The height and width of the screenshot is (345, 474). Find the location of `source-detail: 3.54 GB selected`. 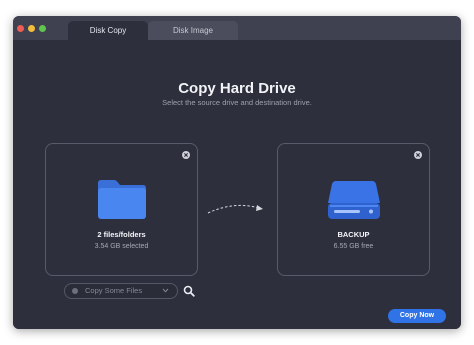

source-detail: 3.54 GB selected is located at coordinates (121, 246).